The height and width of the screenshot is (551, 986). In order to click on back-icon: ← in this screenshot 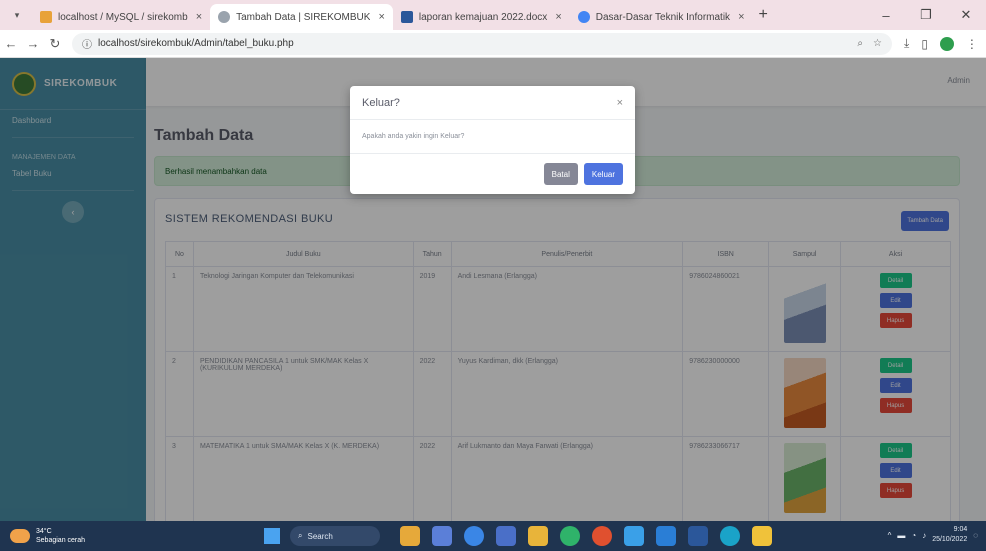, I will do `click(11, 43)`.